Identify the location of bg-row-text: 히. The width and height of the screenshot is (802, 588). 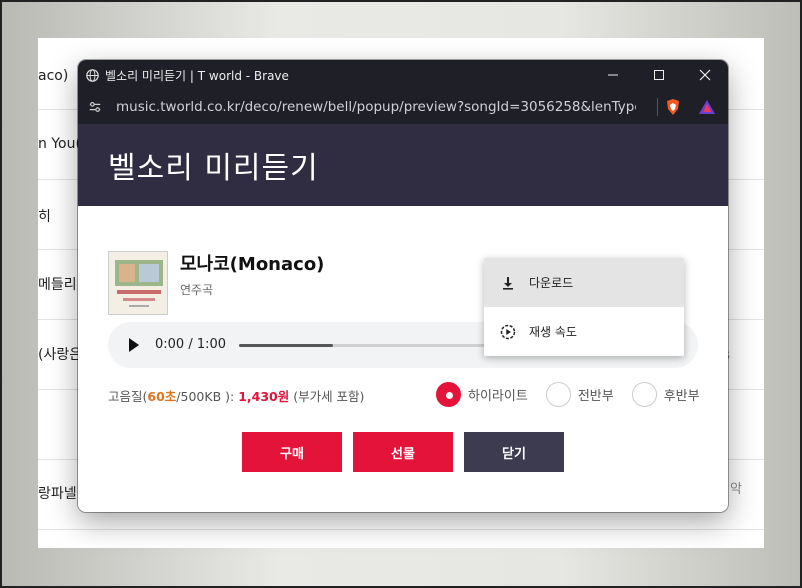
(44, 217).